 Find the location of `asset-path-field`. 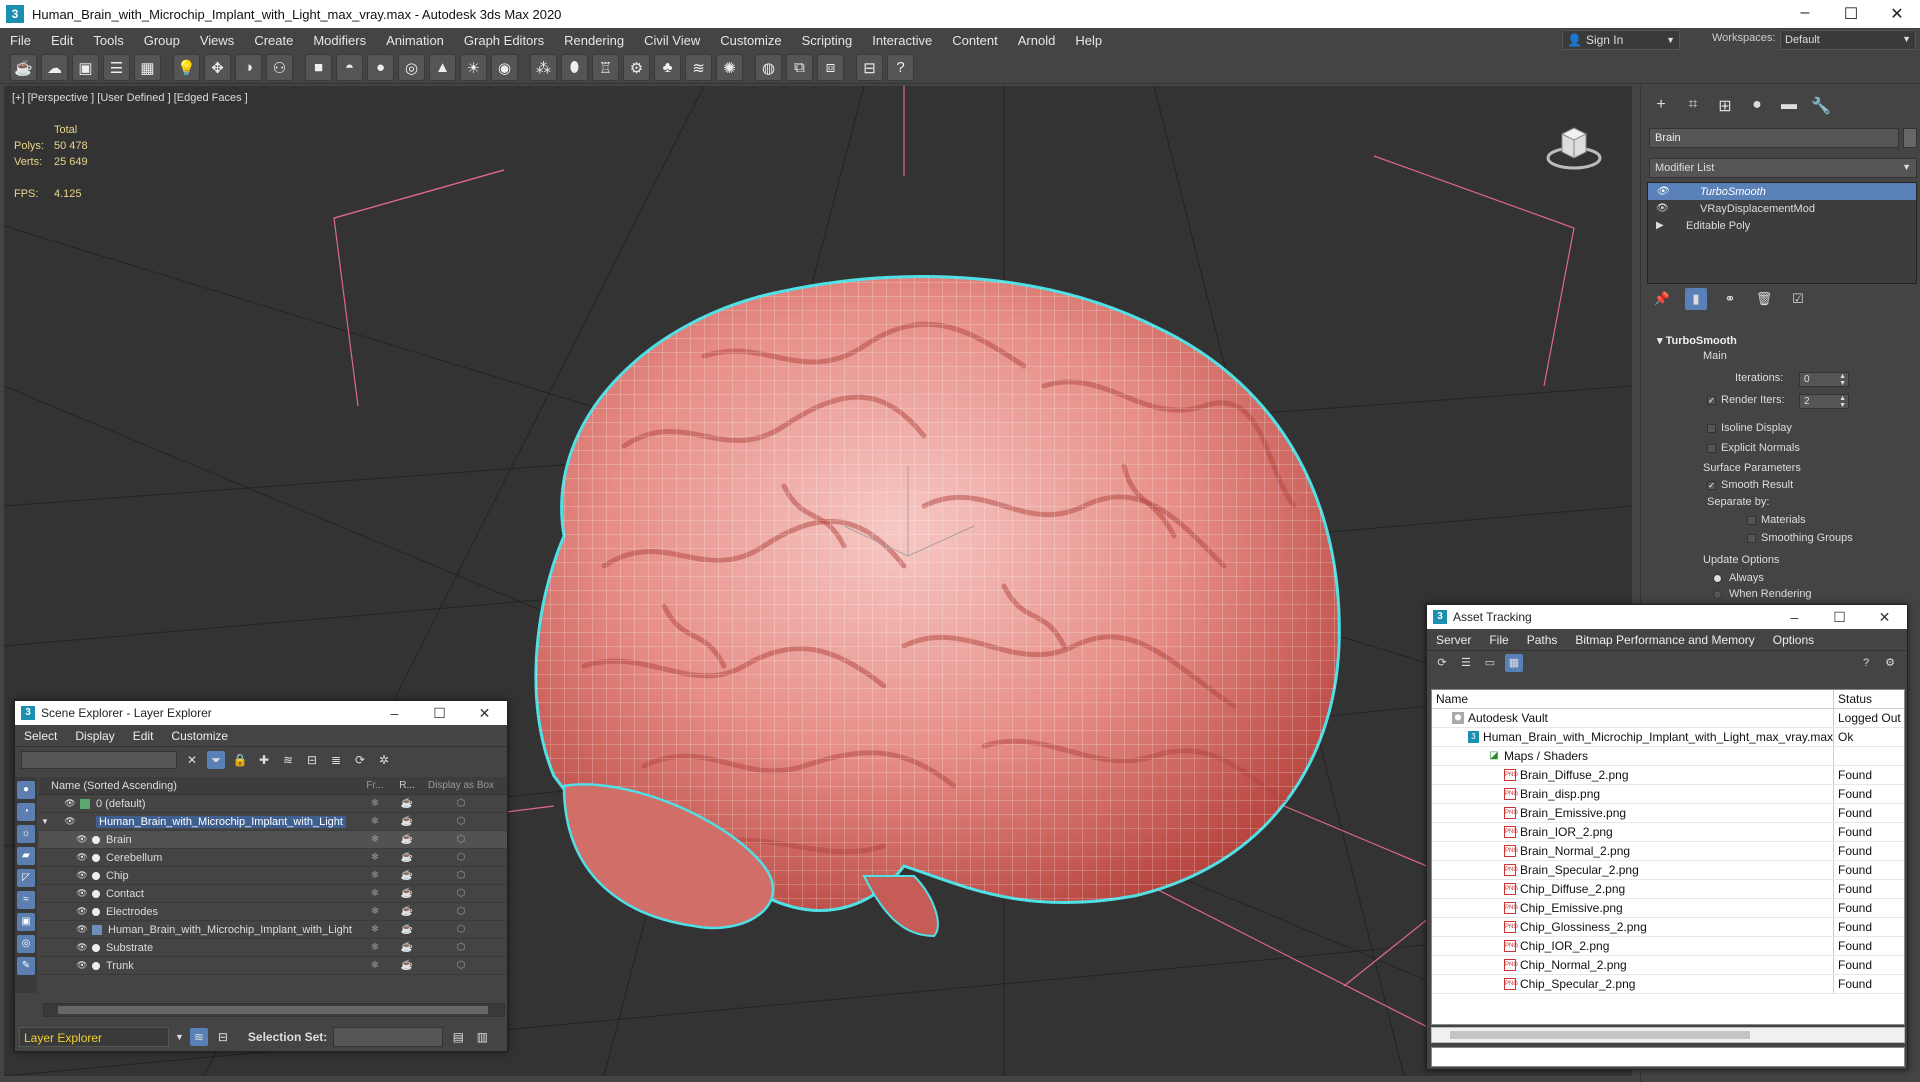

asset-path-field is located at coordinates (1668, 1057).